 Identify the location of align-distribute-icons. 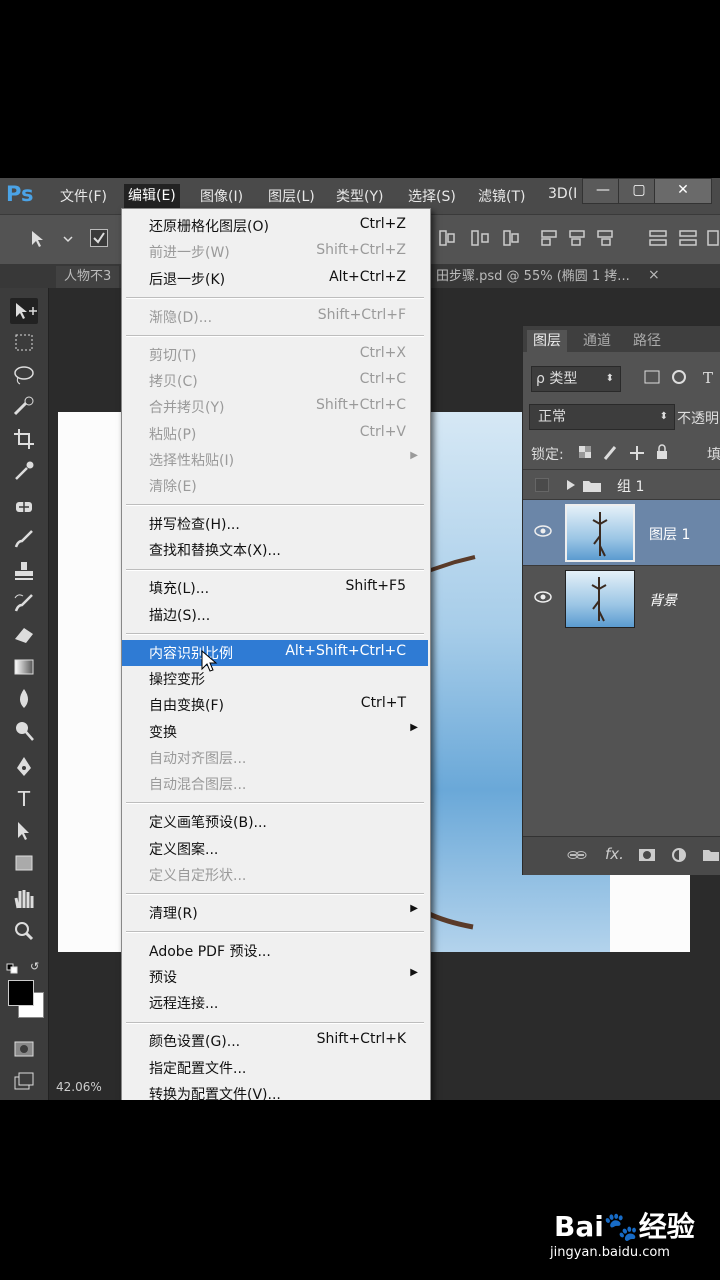
(578, 239).